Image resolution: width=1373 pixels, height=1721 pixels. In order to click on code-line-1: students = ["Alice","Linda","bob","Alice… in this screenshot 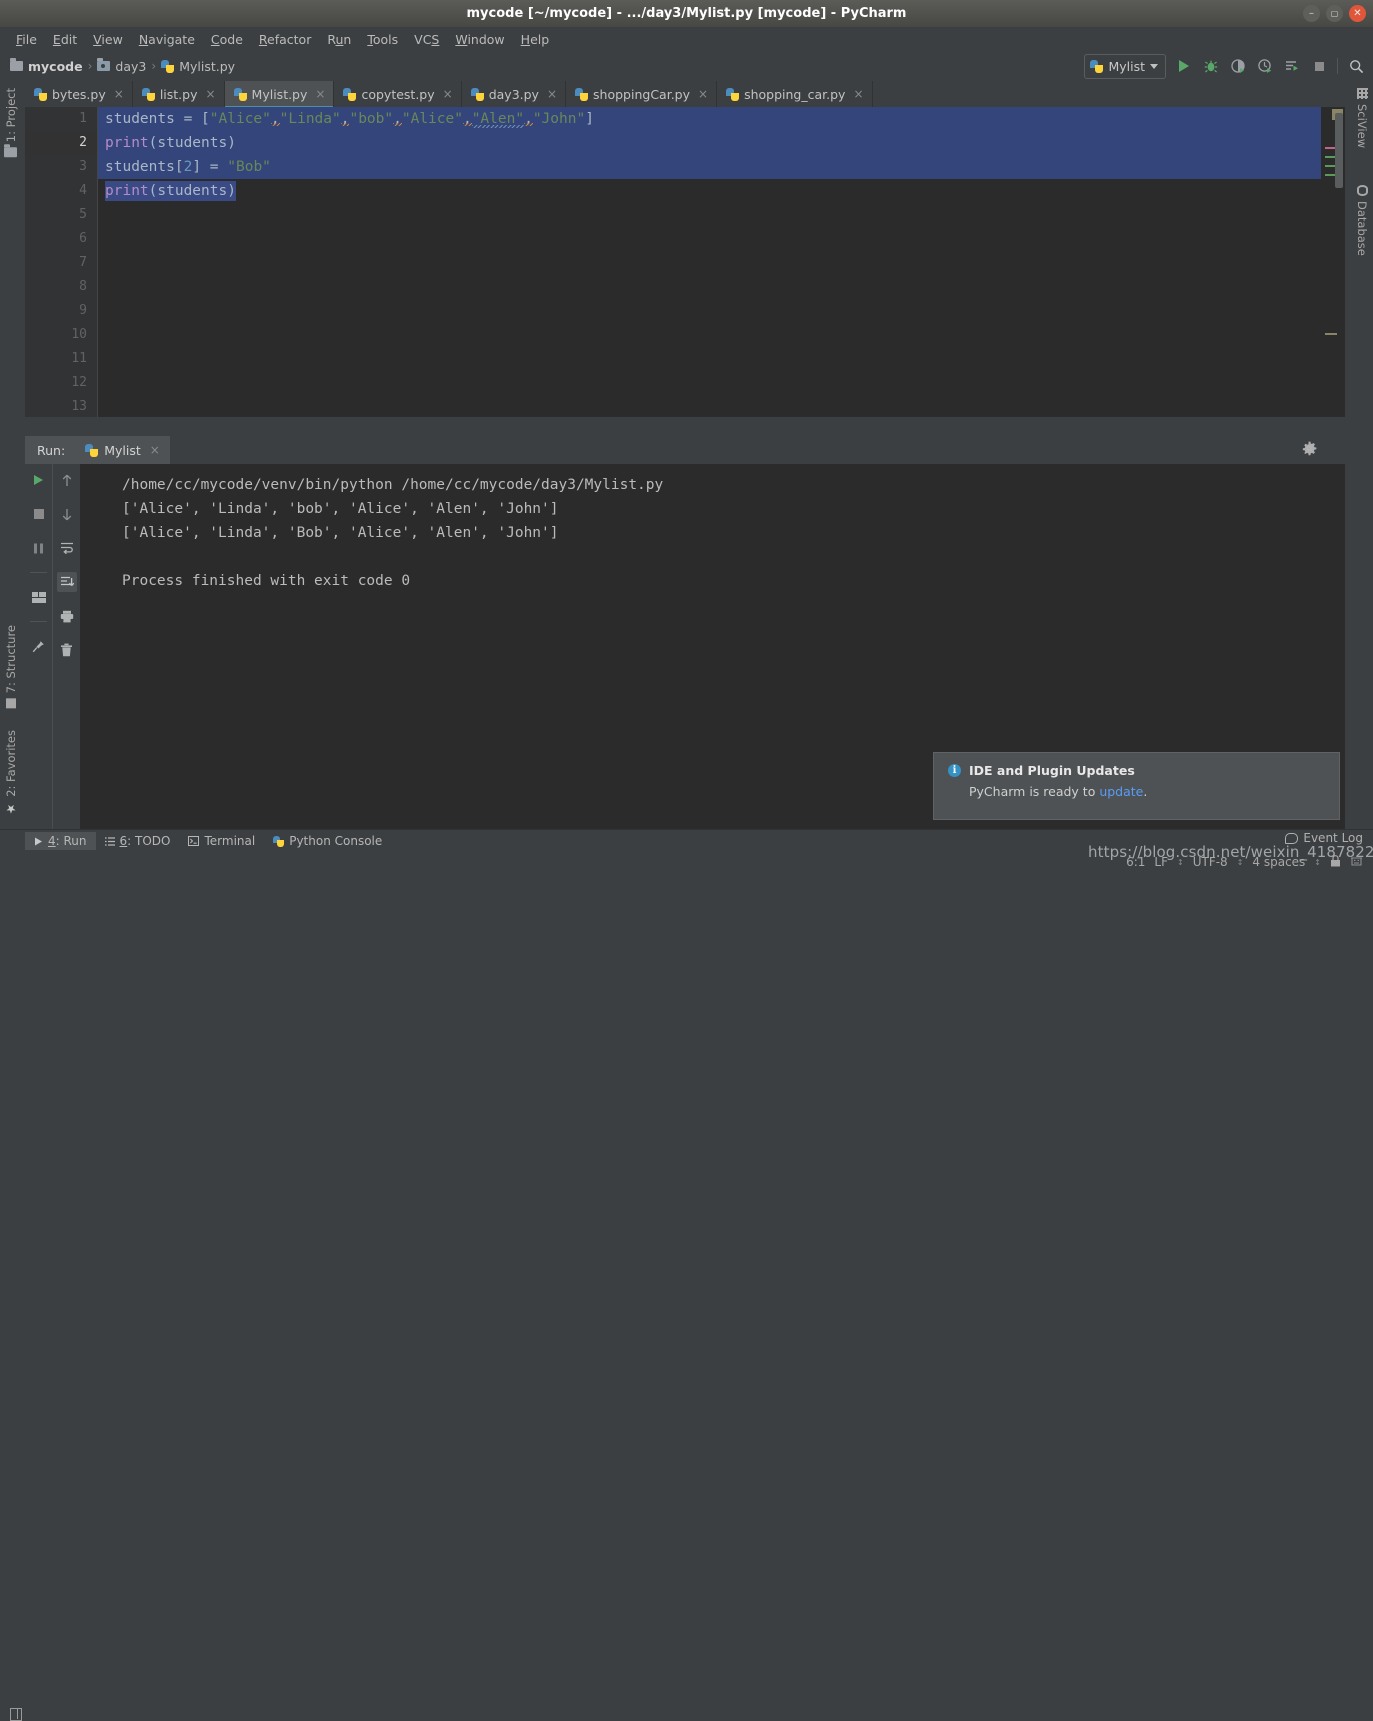, I will do `click(721, 119)`.